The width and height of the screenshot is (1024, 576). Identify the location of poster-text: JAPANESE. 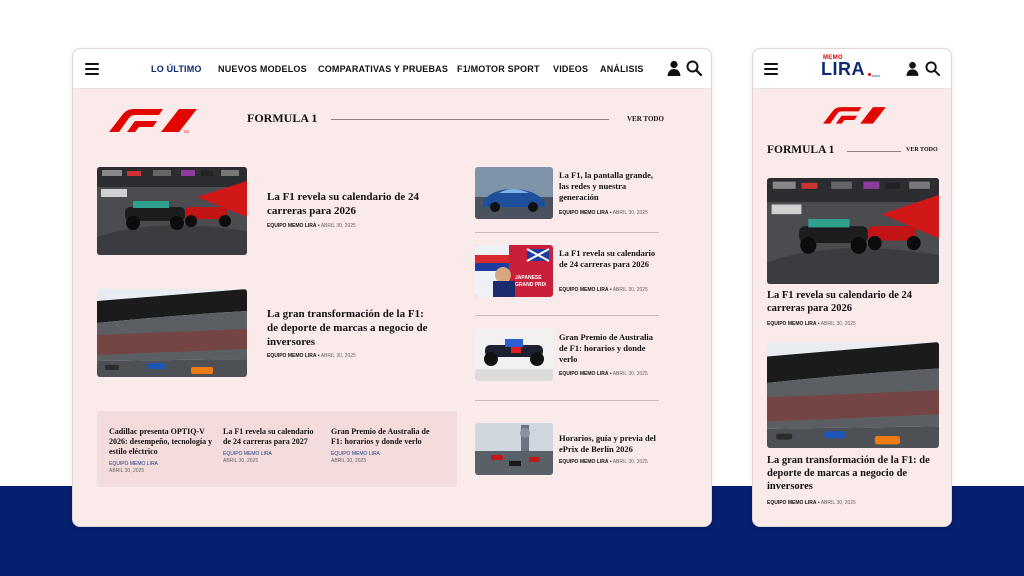
(528, 278).